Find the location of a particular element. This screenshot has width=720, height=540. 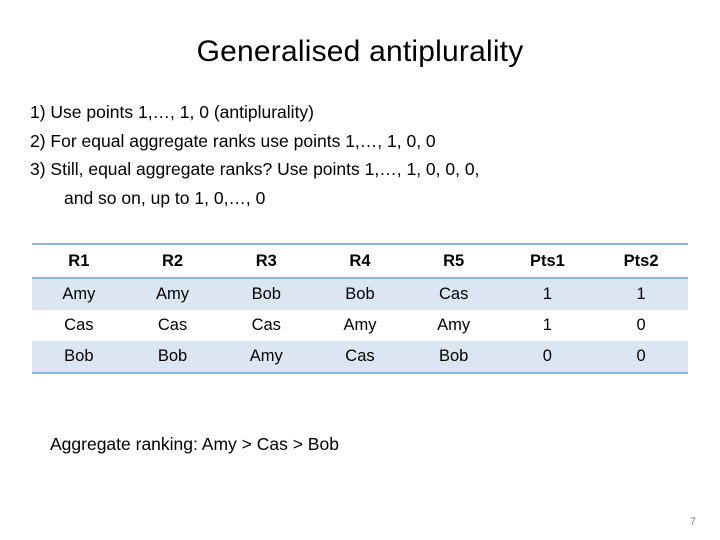

aggregate-ranking-text: Aggregate ranking: Amy > Cas > Bob is located at coordinates (194, 444).